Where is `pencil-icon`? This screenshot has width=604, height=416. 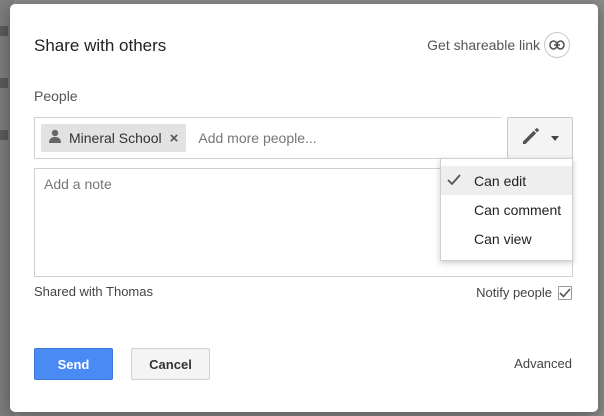
pencil-icon is located at coordinates (531, 138).